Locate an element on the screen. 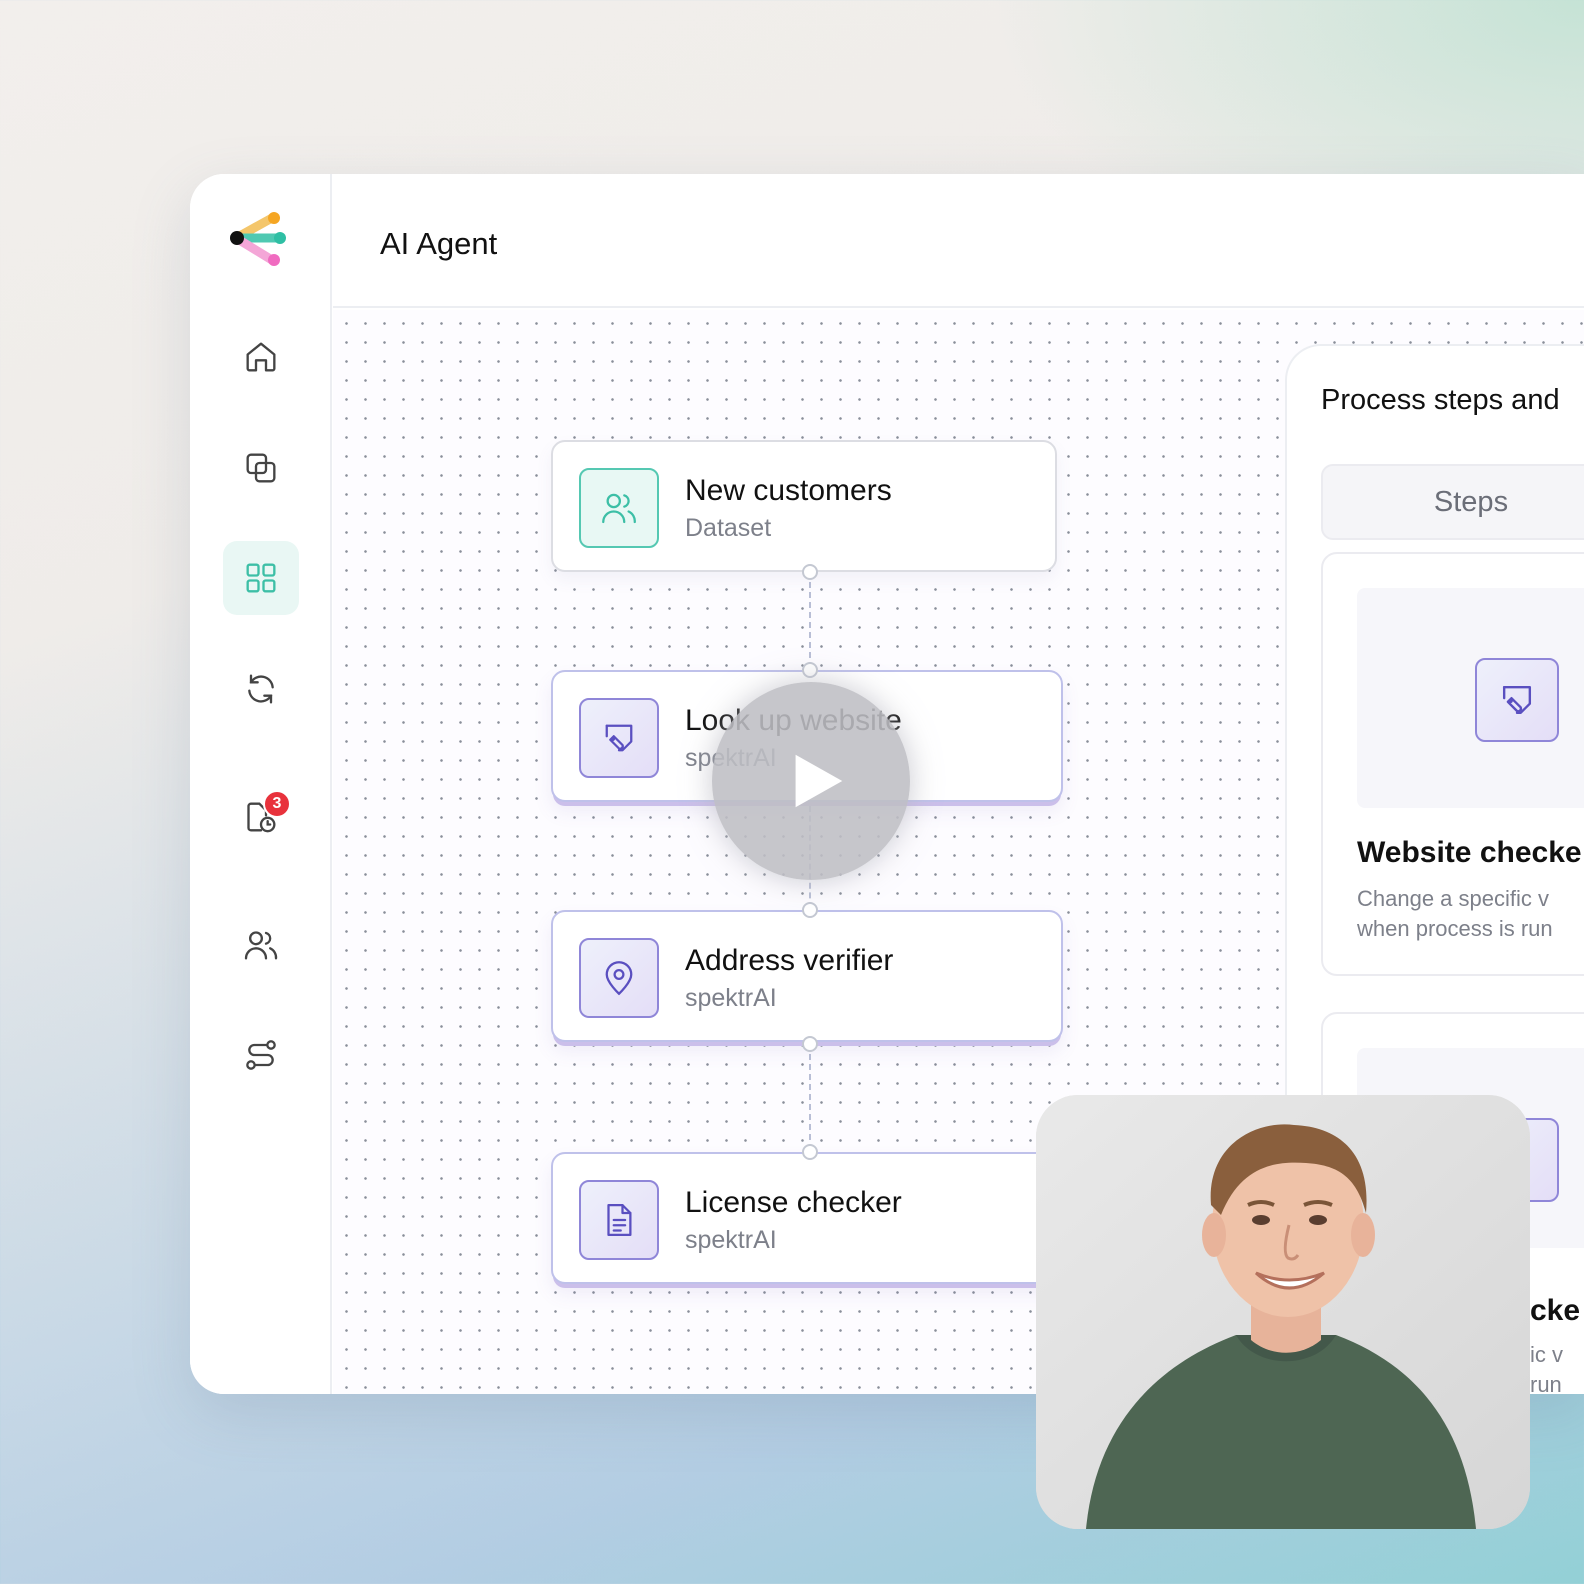 The width and height of the screenshot is (1584, 1584). sidebar: 3 is located at coordinates (261, 784).